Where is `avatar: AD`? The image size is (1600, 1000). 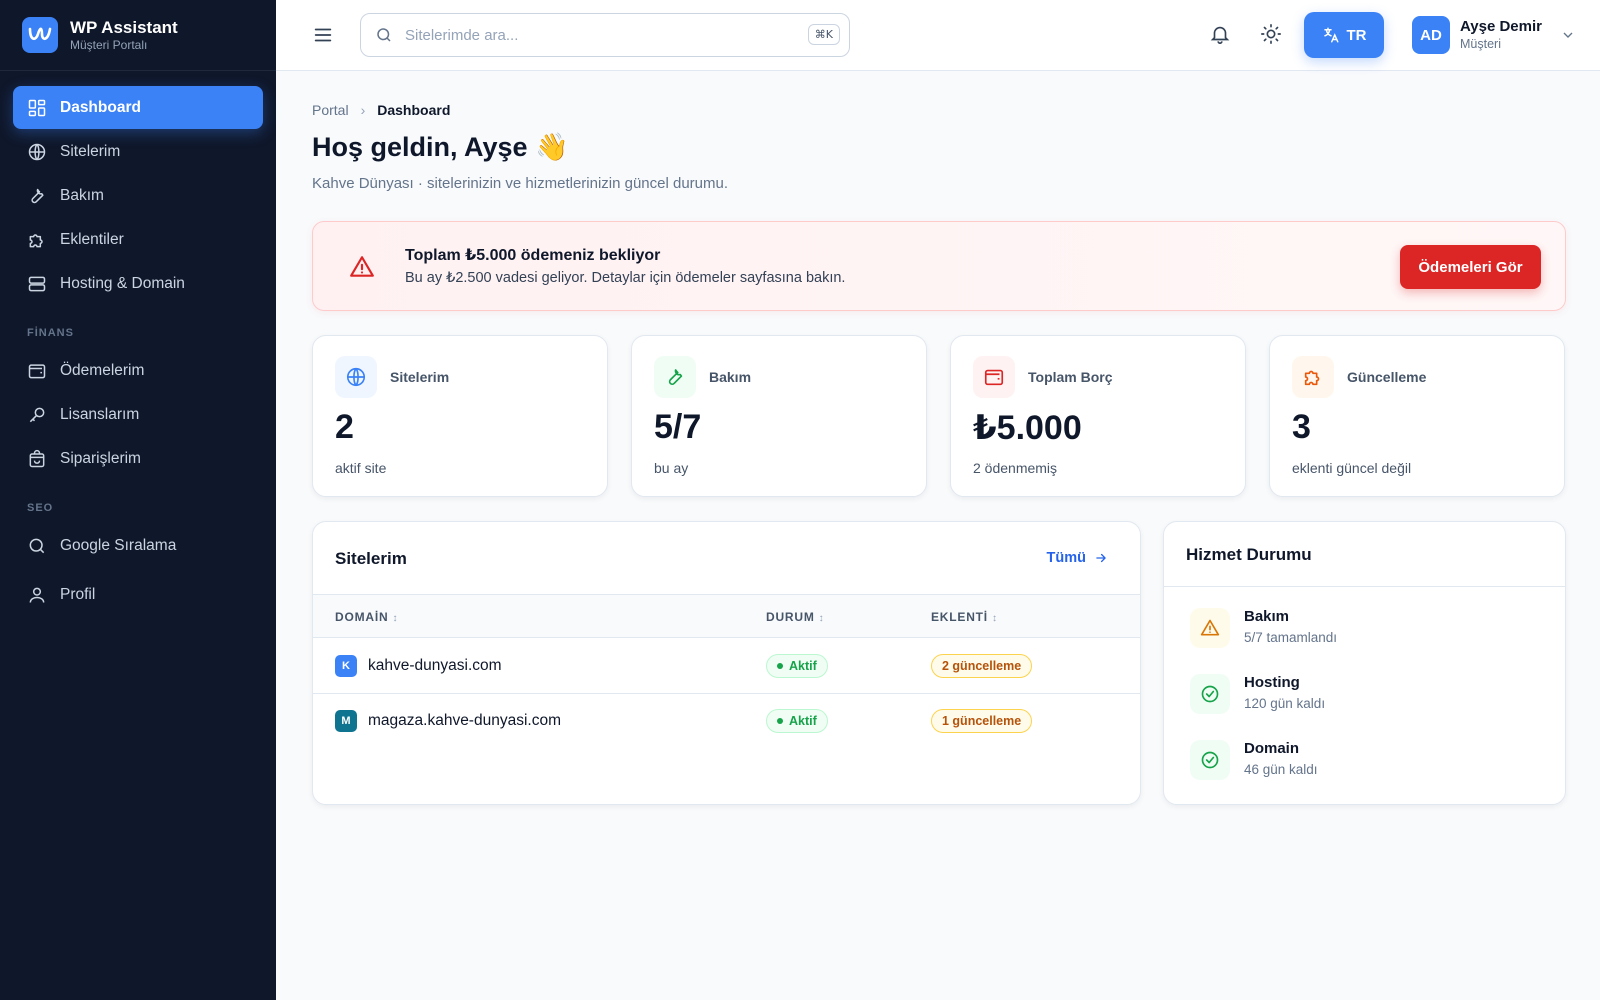 avatar: AD is located at coordinates (1431, 35).